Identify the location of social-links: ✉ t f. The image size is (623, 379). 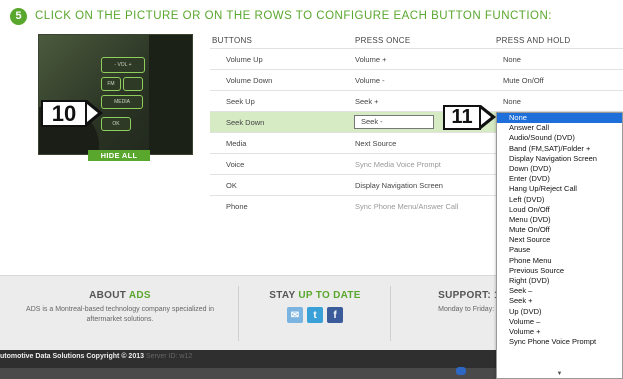
(315, 315).